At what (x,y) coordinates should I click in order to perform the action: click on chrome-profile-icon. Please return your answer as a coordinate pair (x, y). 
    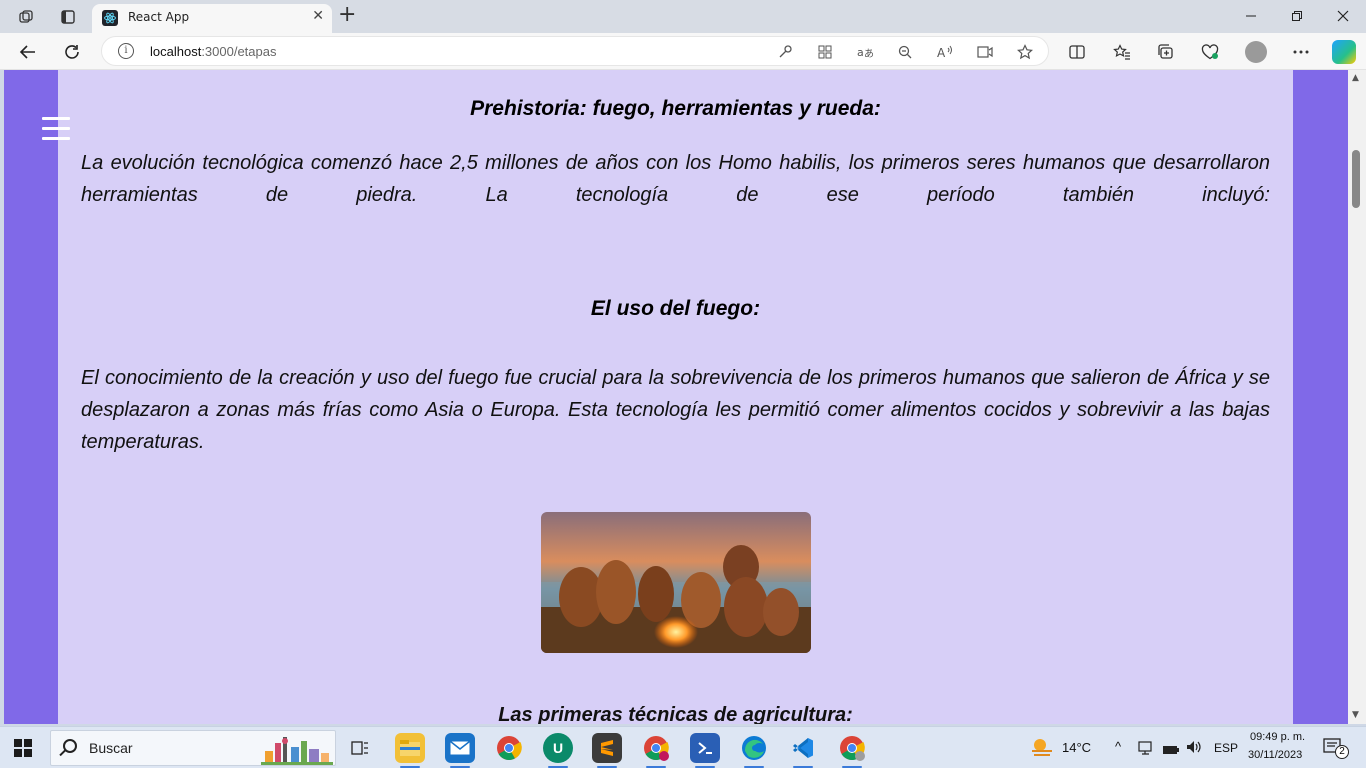
    Looking at the image, I should click on (656, 750).